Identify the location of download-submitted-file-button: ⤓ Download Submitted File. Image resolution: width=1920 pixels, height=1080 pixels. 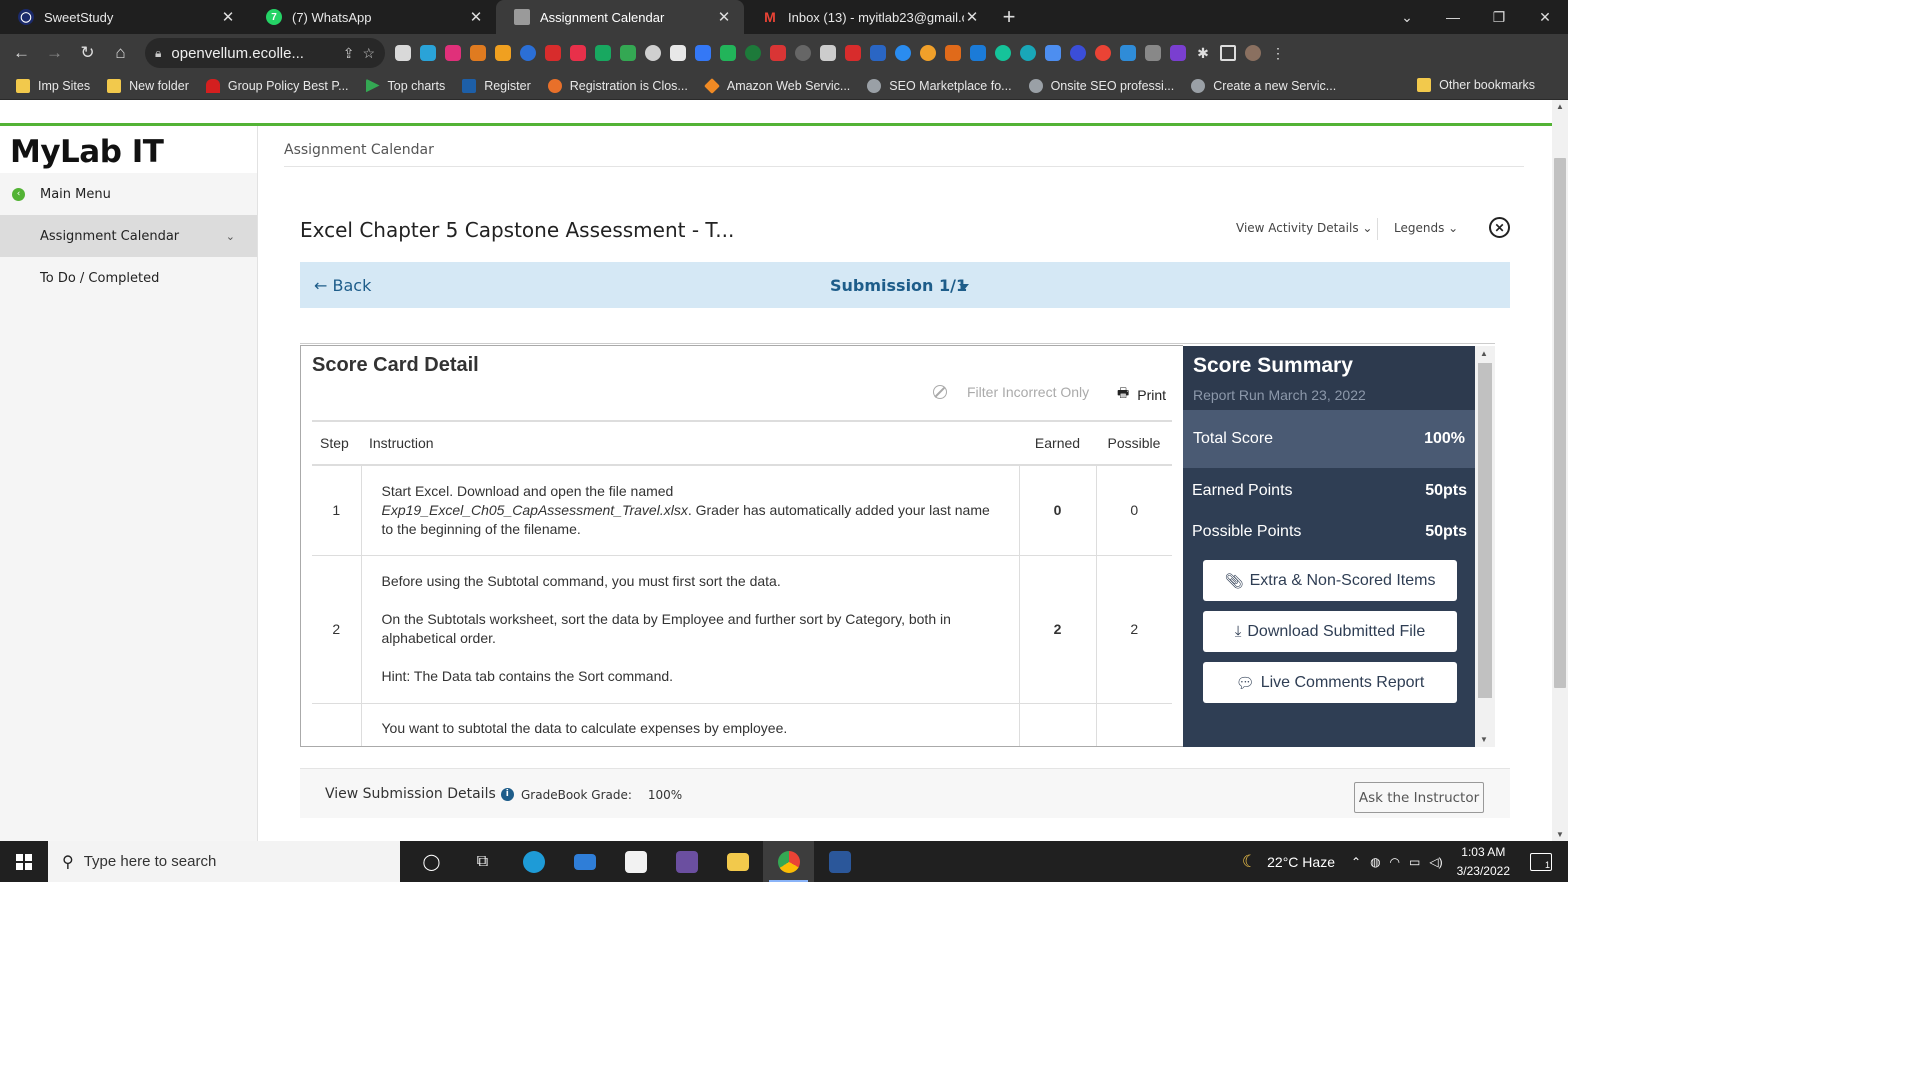
(1330, 631).